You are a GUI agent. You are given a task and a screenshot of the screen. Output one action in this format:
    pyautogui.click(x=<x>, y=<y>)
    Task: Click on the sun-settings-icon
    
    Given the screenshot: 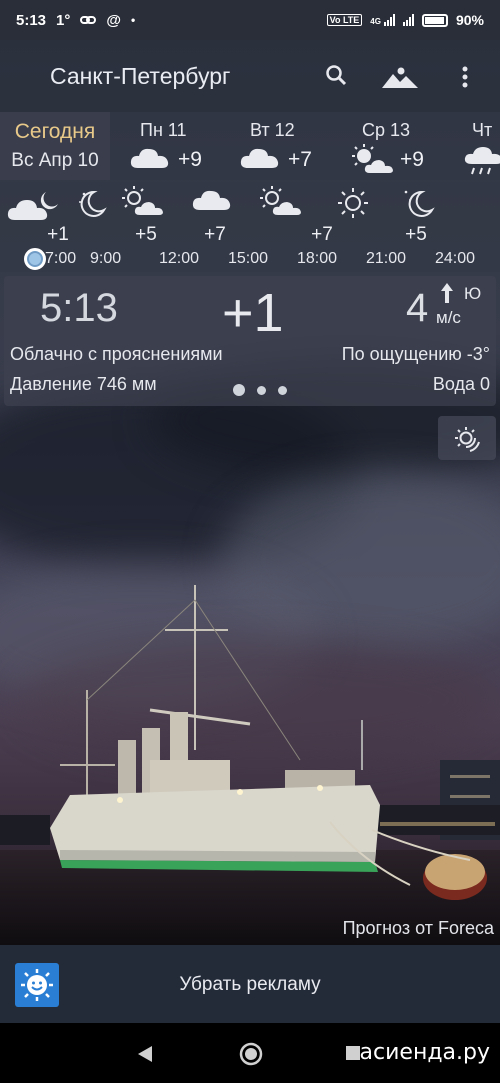 What is the action you would take?
    pyautogui.click(x=467, y=439)
    